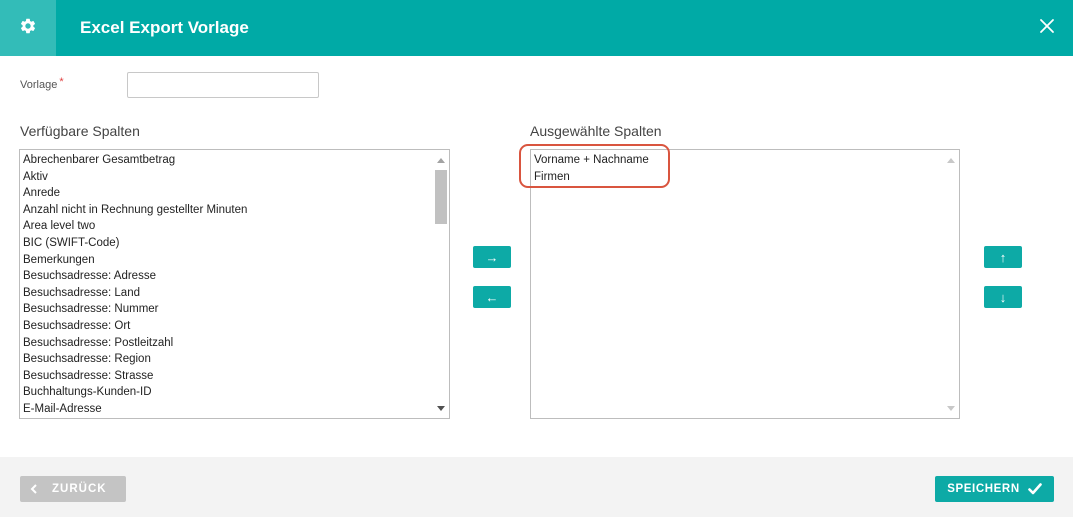 The height and width of the screenshot is (517, 1073). I want to click on back-button: ZURÜCK, so click(73, 489).